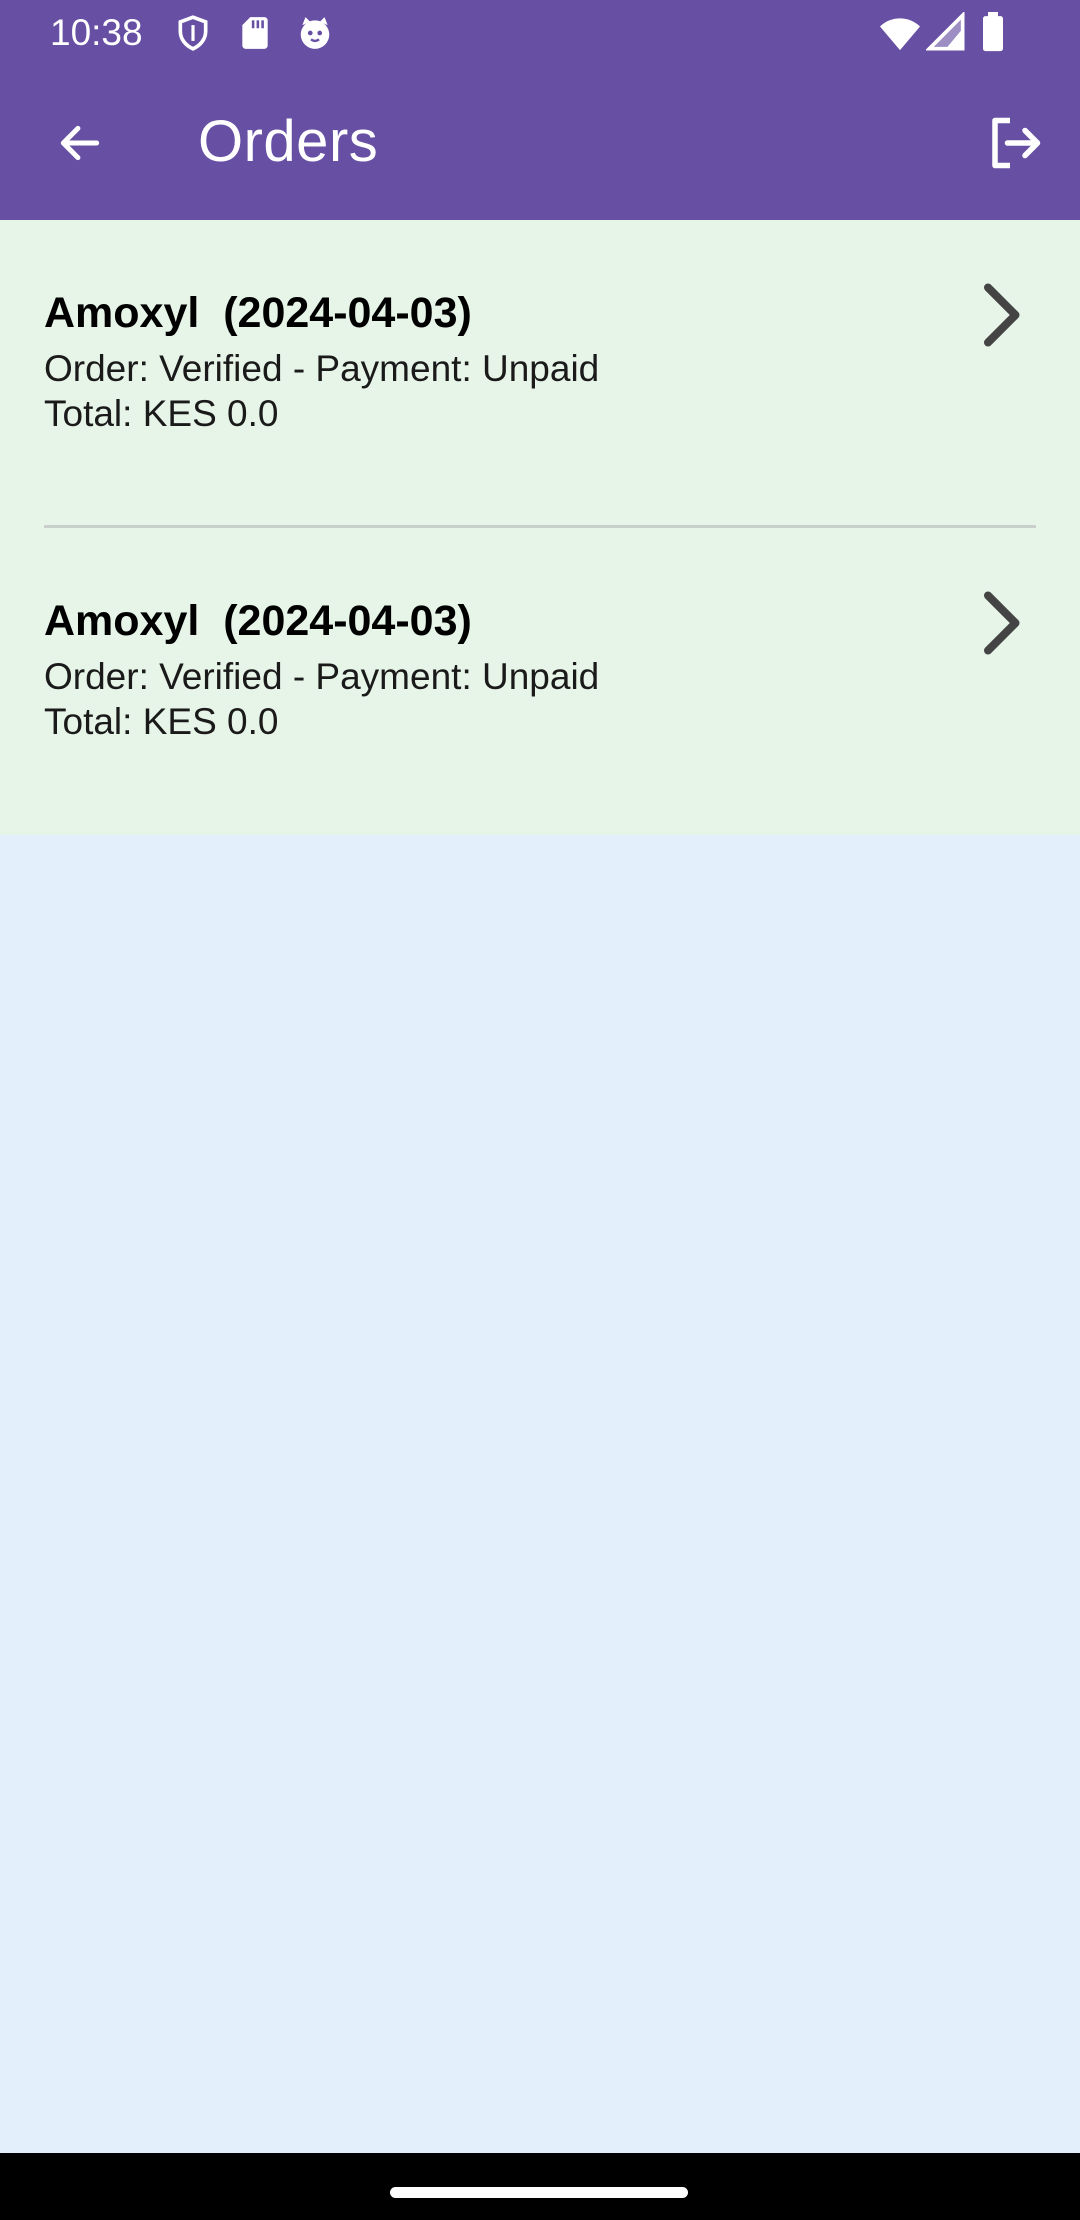 The image size is (1080, 2220). Describe the element at coordinates (900, 34) in the screenshot. I see `wifi-icon` at that location.